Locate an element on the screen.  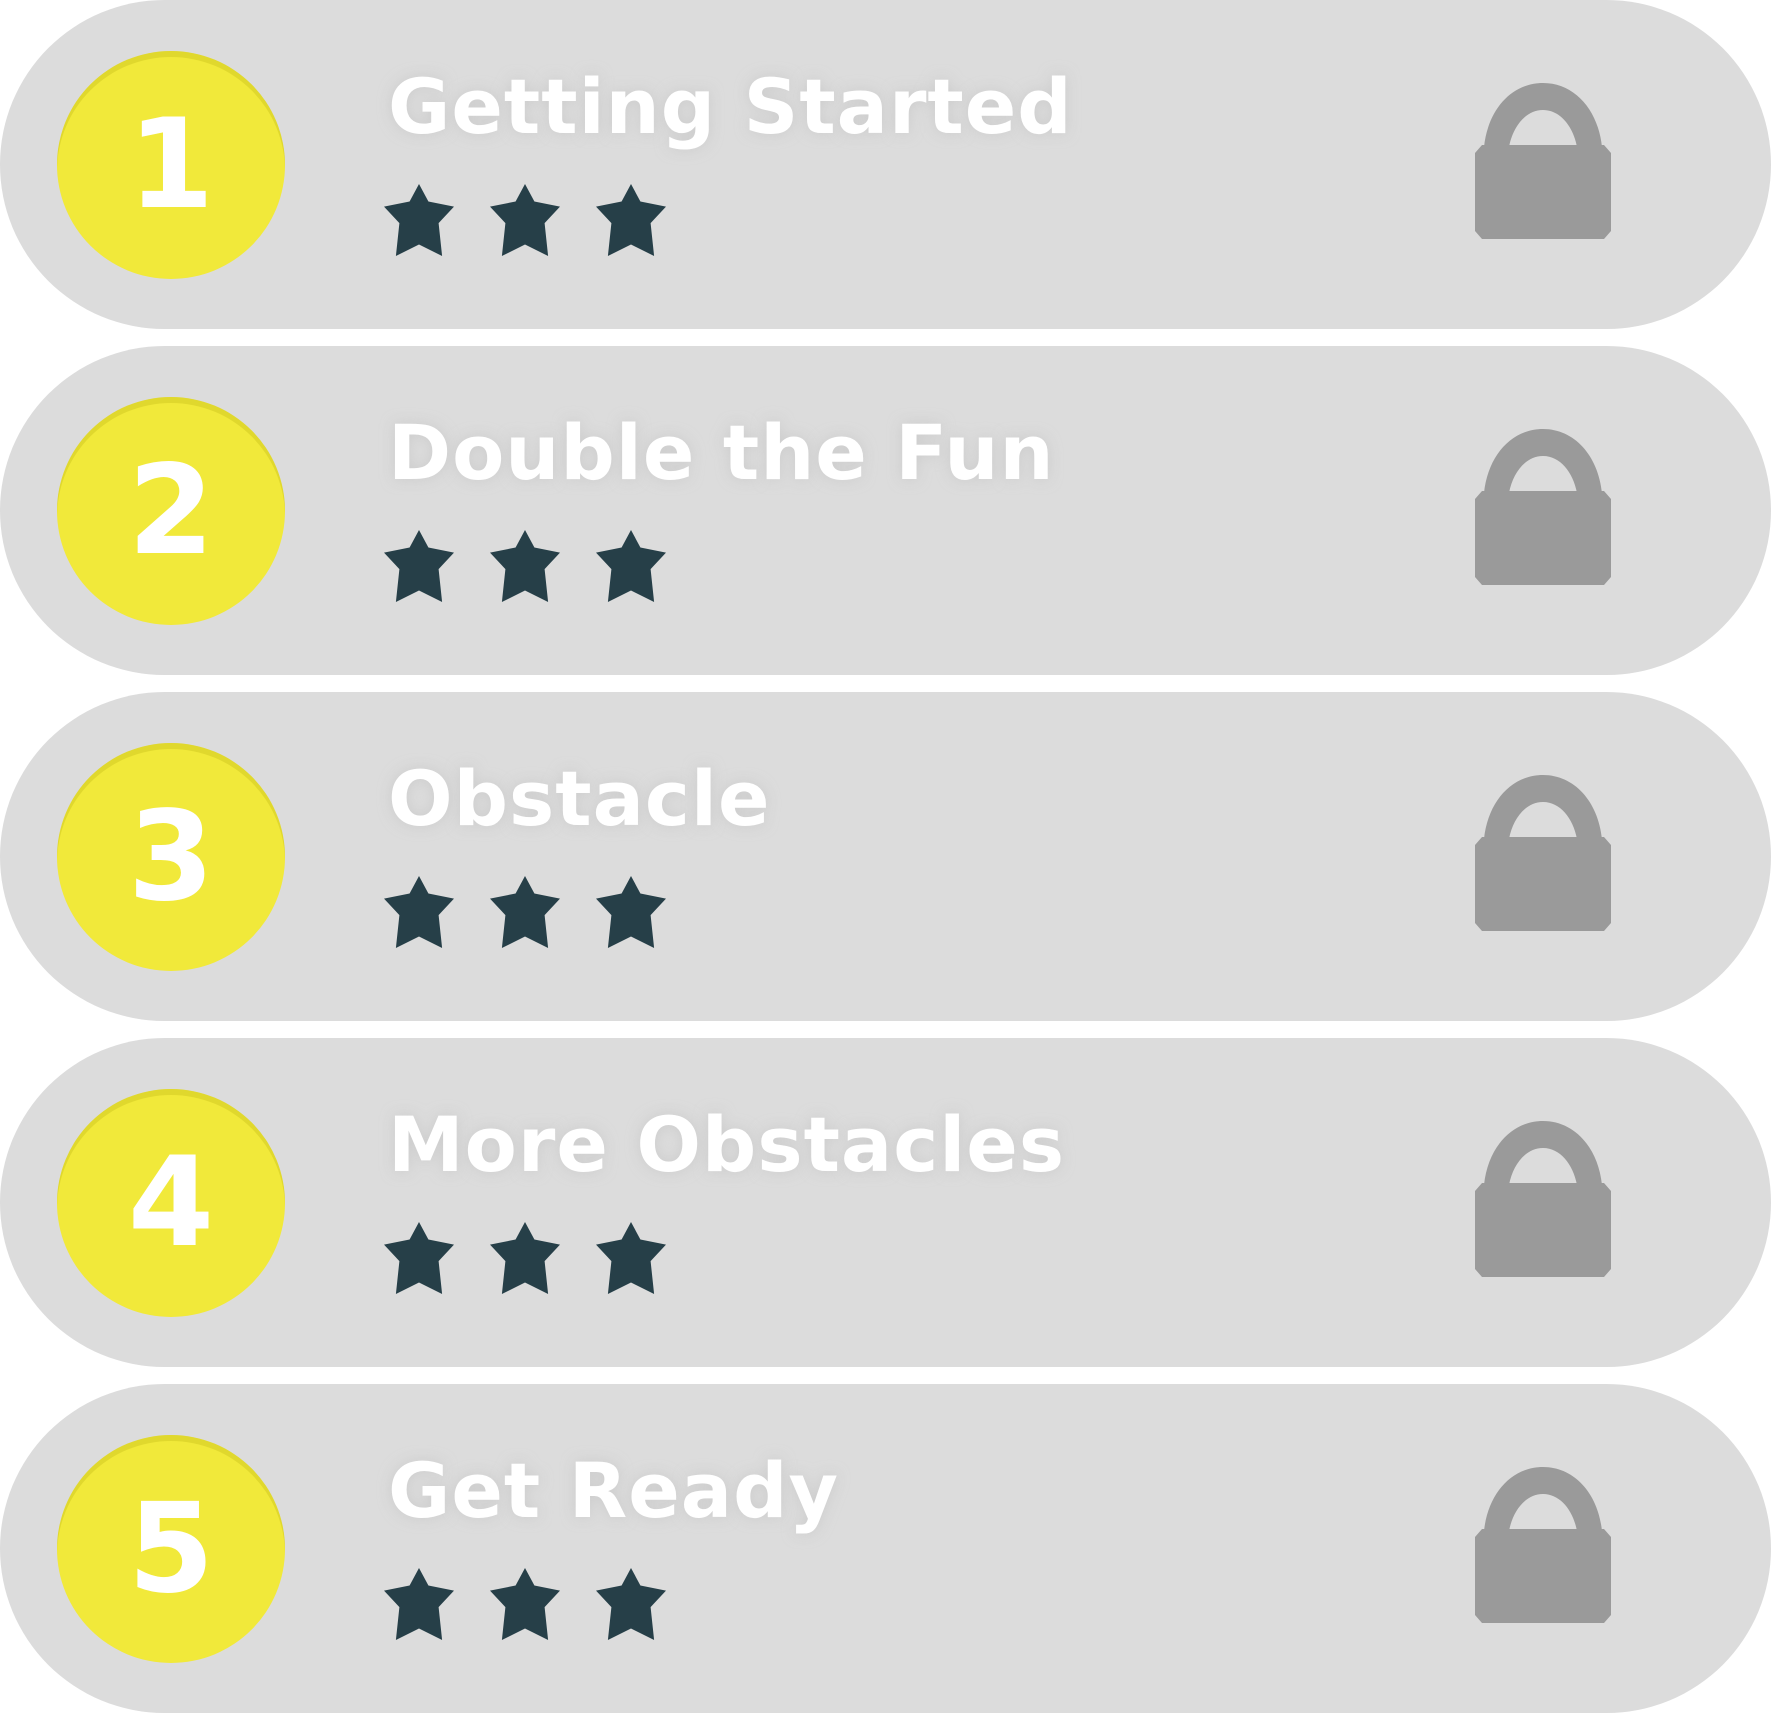
level-title: Getting Started is located at coordinates (730, 106).